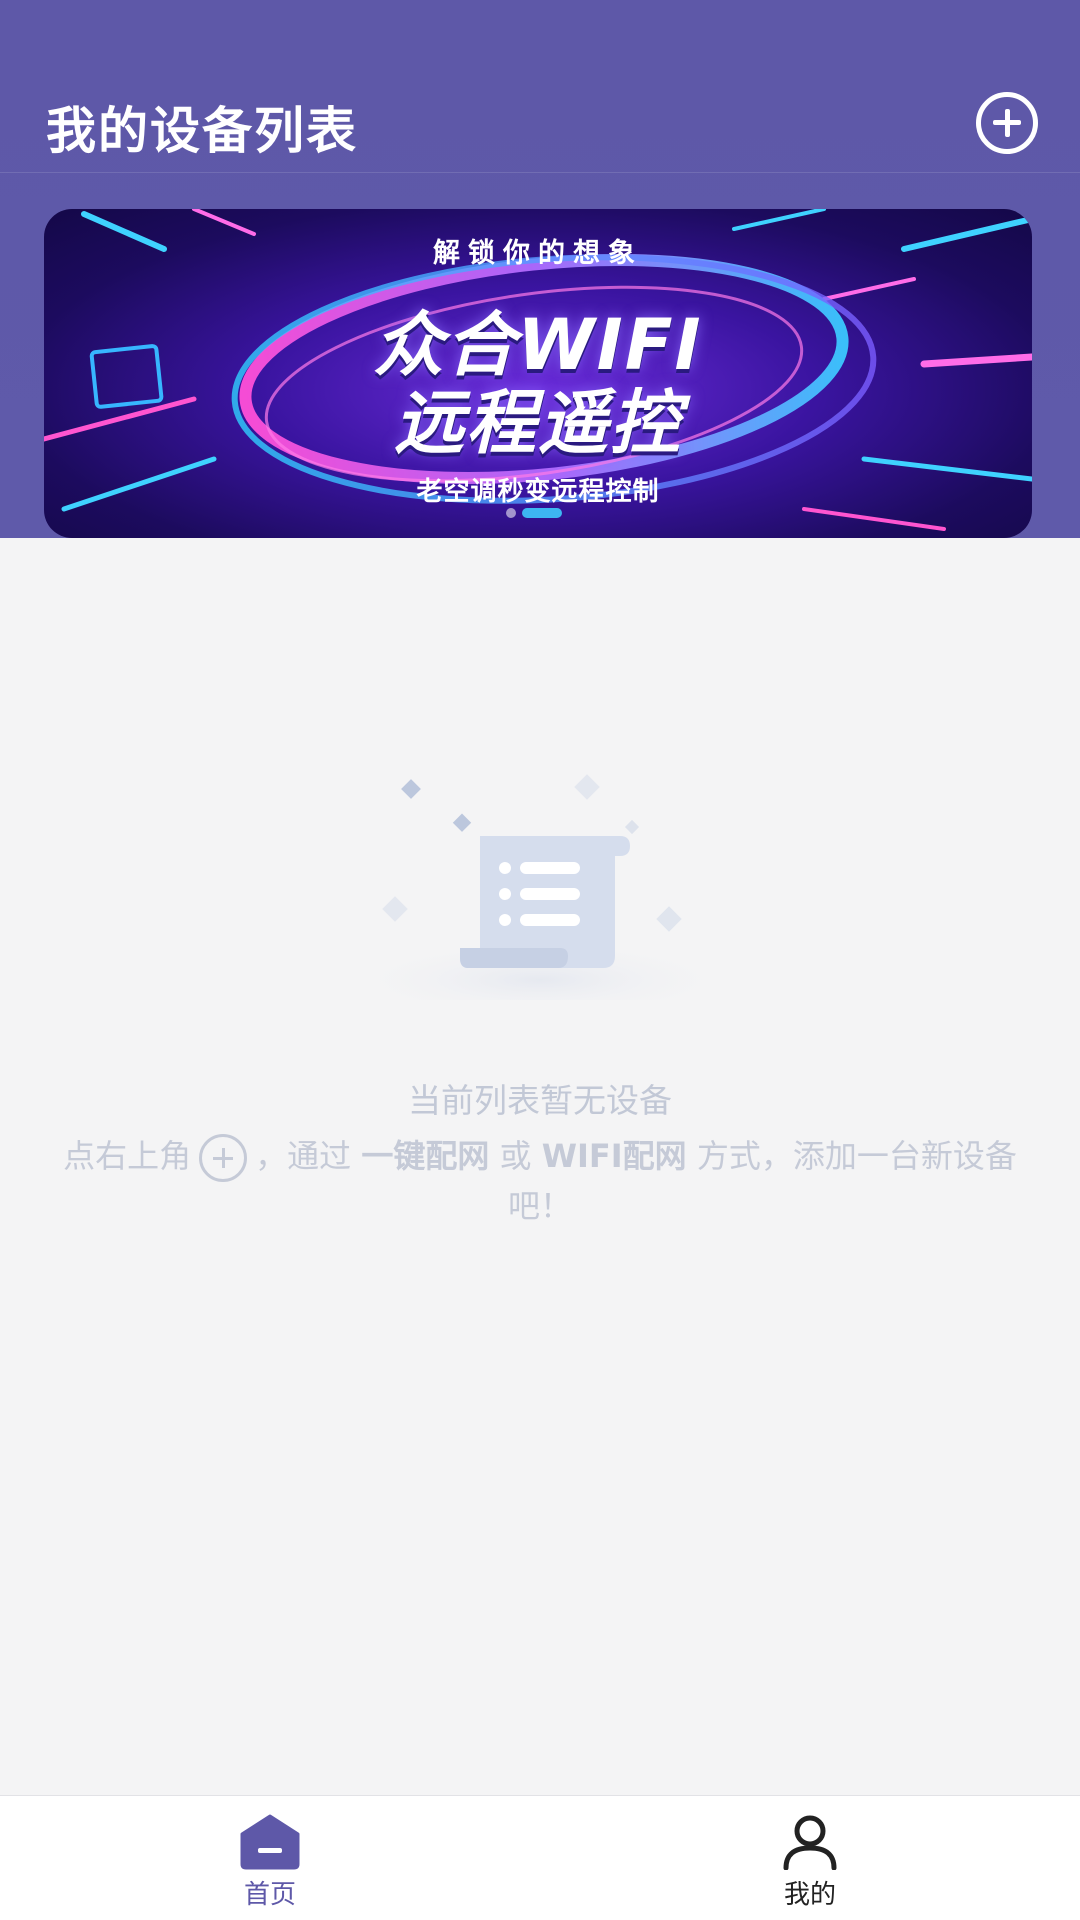  I want to click on empty-desc-text-1: 点右上角, so click(127, 1156).